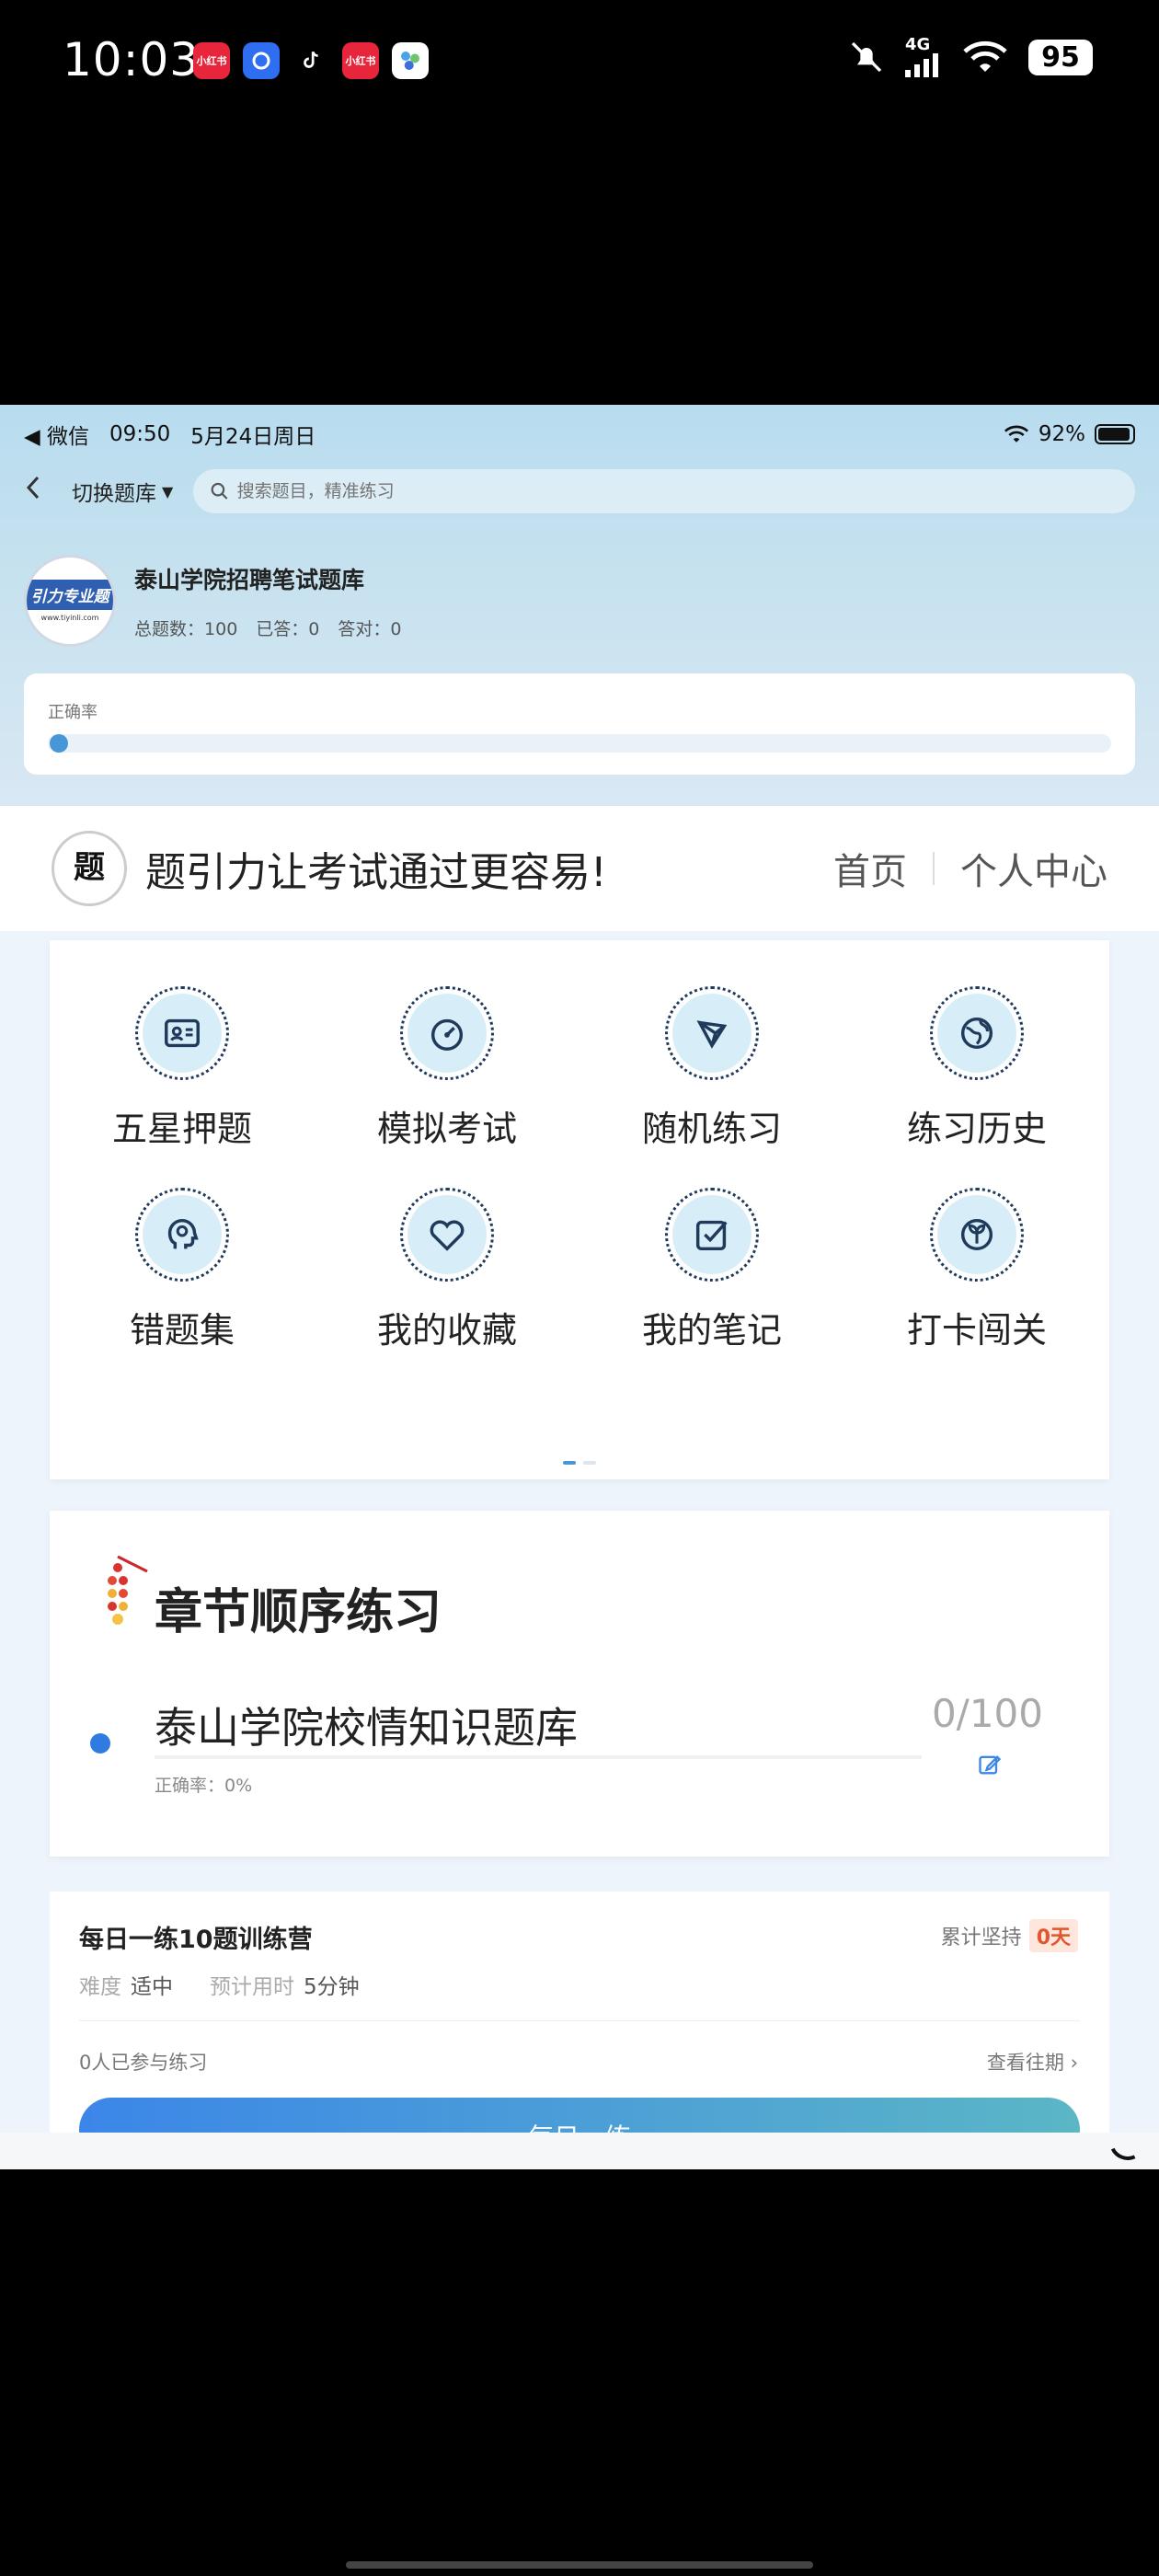  Describe the element at coordinates (70, 595) in the screenshot. I see `bank-logo-text: 引力专业题` at that location.